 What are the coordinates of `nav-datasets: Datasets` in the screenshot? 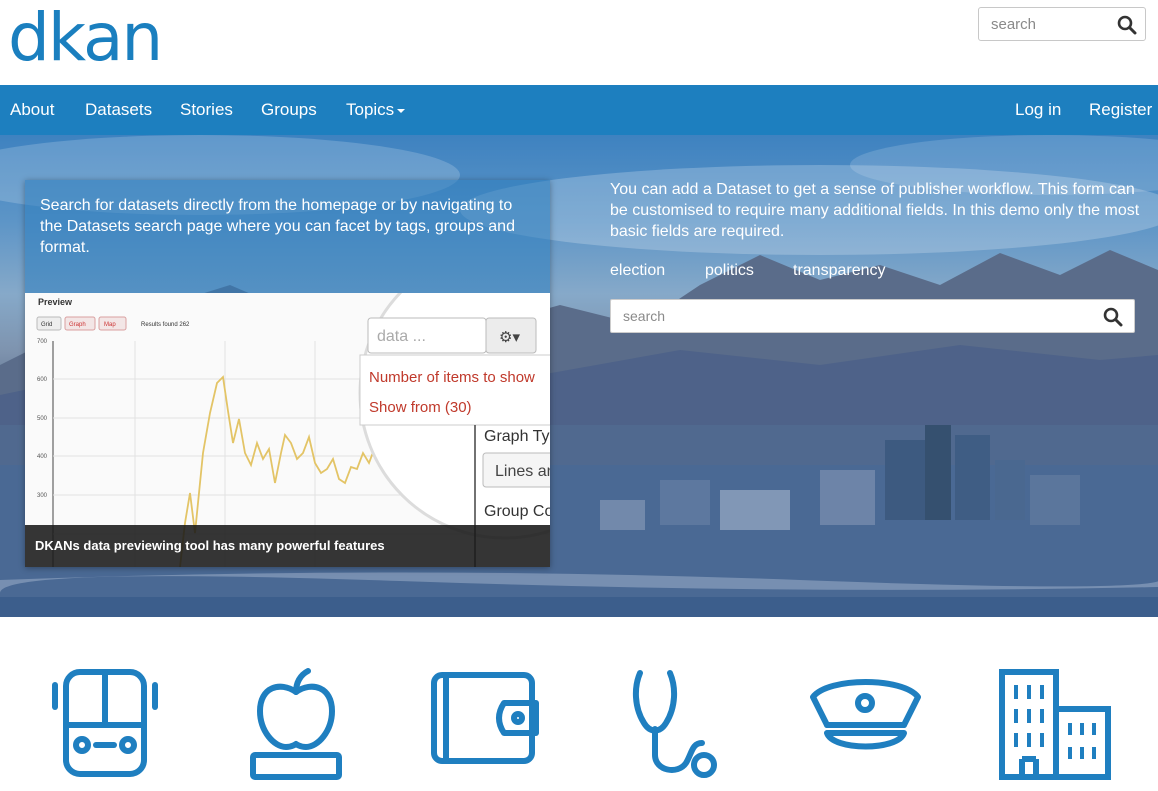 It's located at (118, 110).